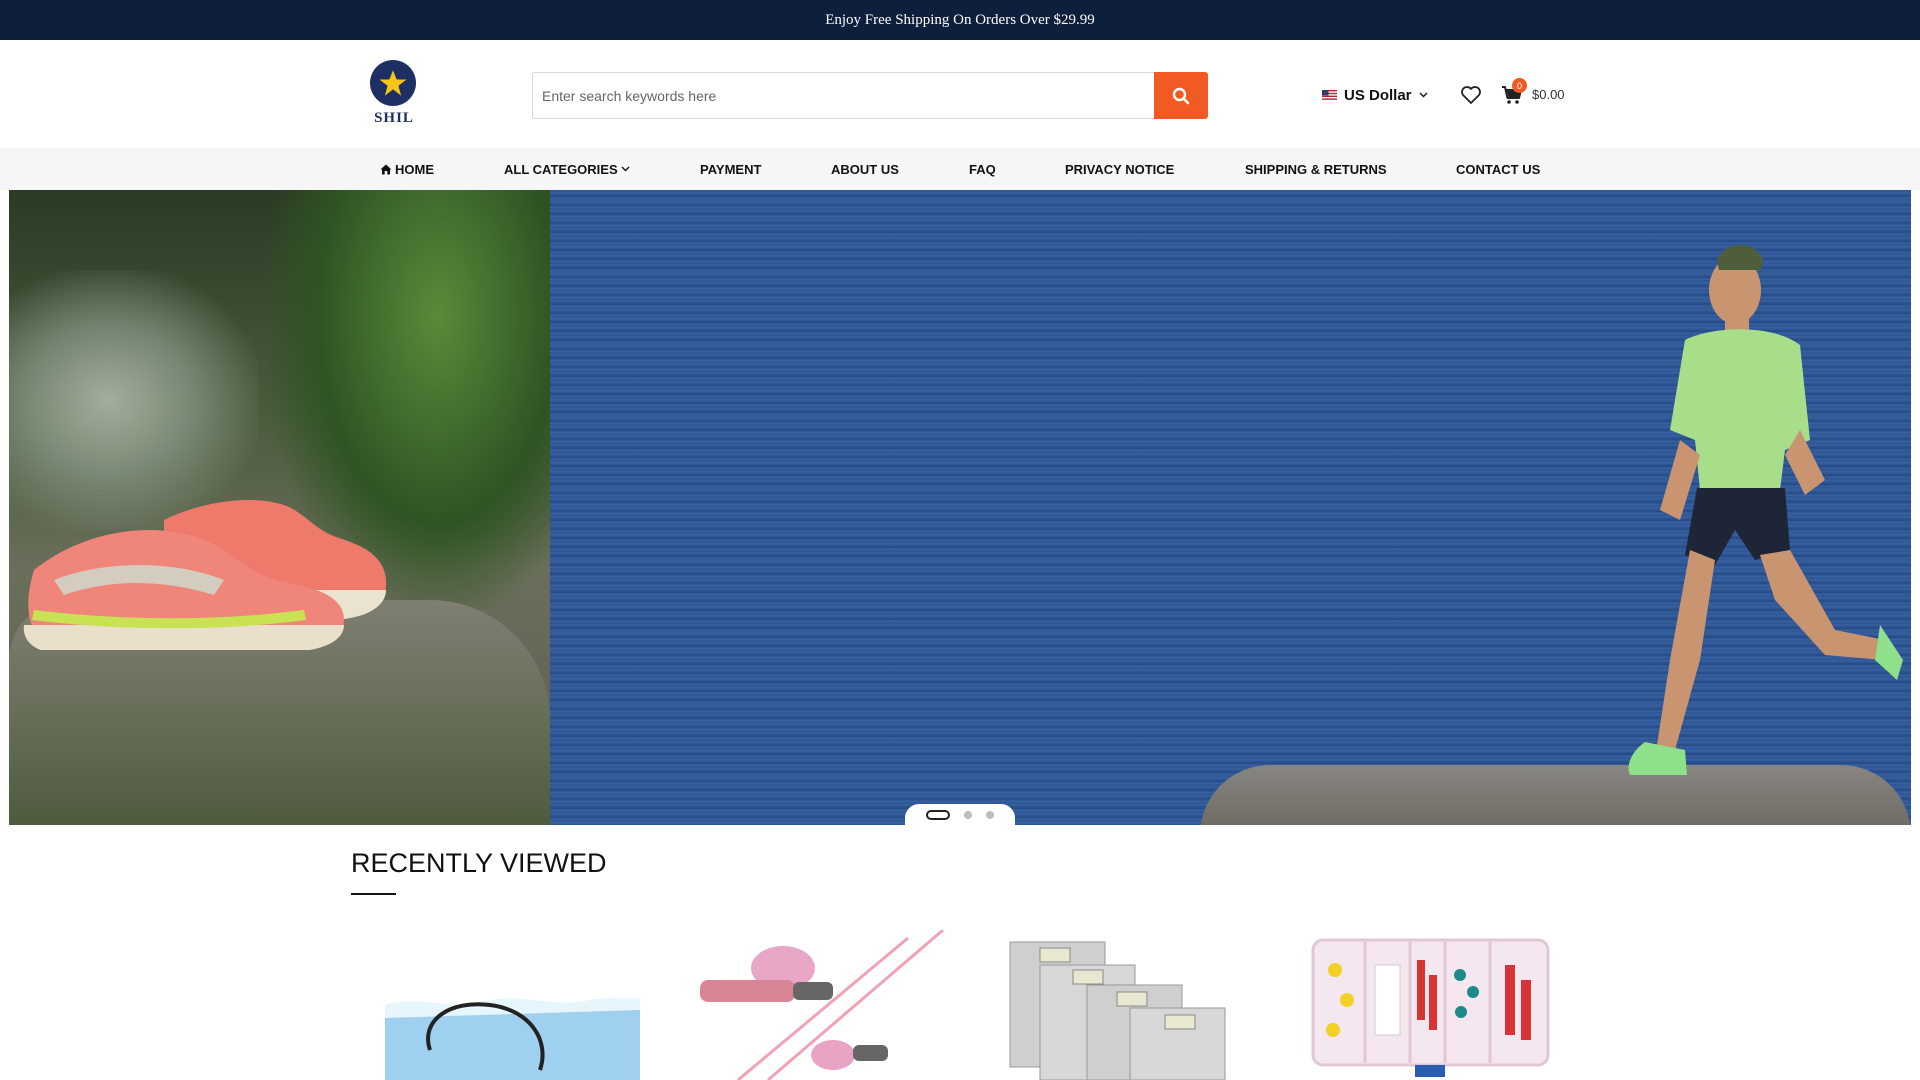 This screenshot has height=1080, width=1920. Describe the element at coordinates (1765, 510) in the screenshot. I see `runner-image` at that location.